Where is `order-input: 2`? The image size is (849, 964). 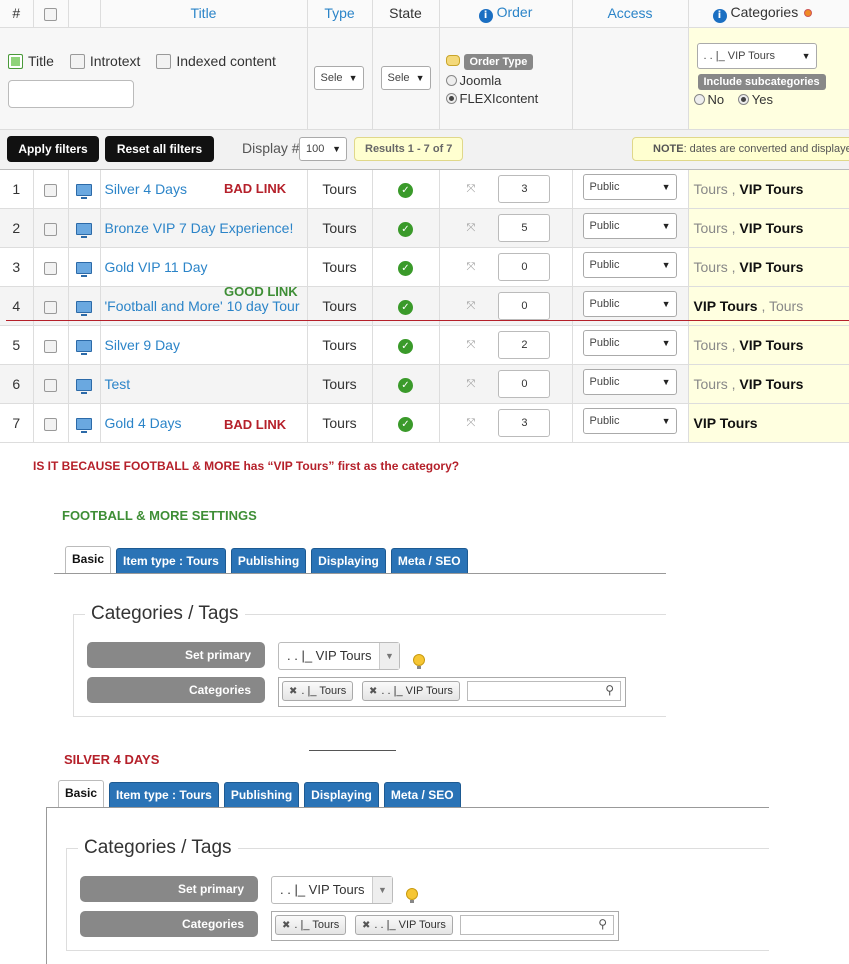
order-input: 2 is located at coordinates (524, 344).